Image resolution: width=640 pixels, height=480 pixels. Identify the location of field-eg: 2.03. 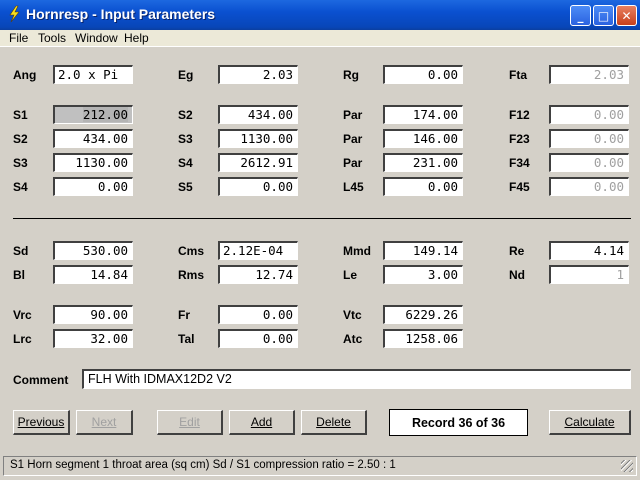
(258, 74).